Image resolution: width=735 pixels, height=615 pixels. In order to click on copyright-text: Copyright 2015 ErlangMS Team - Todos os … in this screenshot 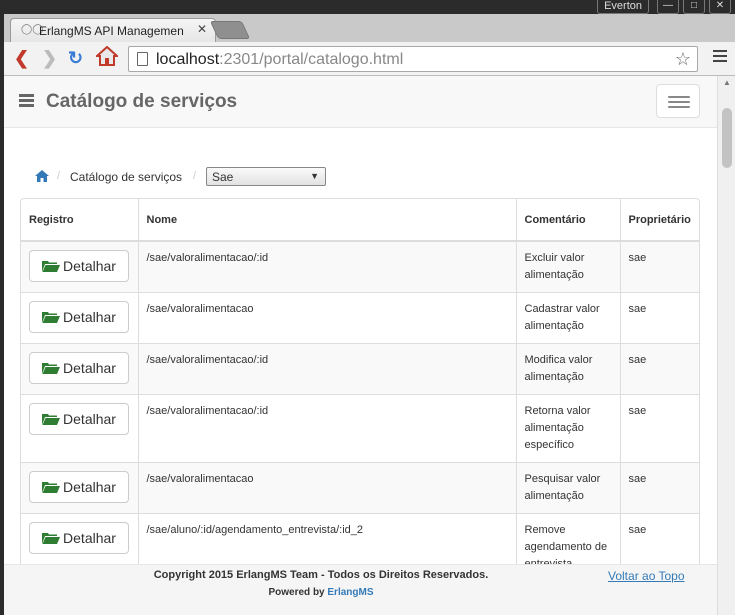, I will do `click(321, 575)`.